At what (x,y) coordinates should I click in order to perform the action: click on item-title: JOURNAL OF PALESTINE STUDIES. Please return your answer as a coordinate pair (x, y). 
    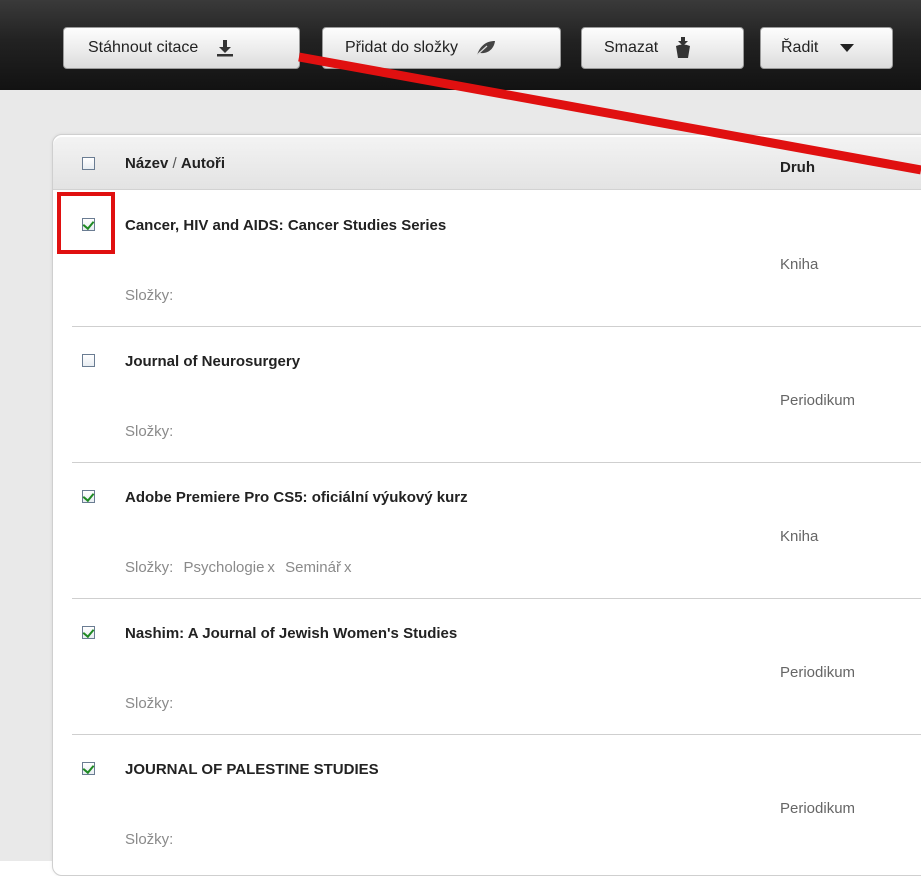
    Looking at the image, I should click on (252, 769).